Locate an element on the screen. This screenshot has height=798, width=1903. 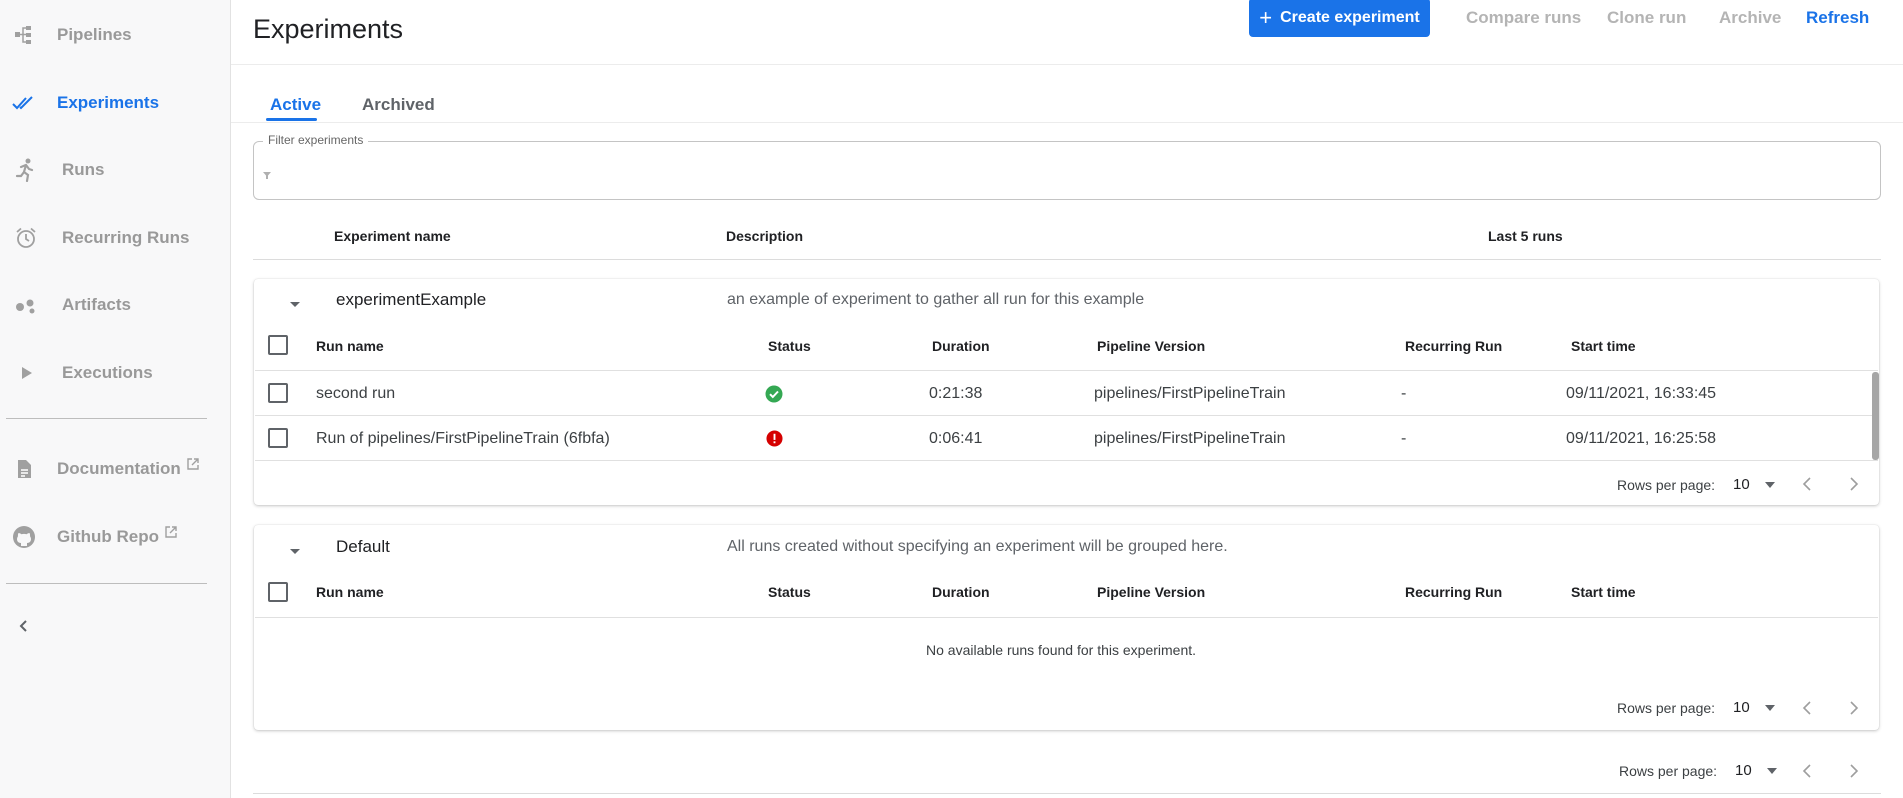
experiments-icon is located at coordinates (24, 103).